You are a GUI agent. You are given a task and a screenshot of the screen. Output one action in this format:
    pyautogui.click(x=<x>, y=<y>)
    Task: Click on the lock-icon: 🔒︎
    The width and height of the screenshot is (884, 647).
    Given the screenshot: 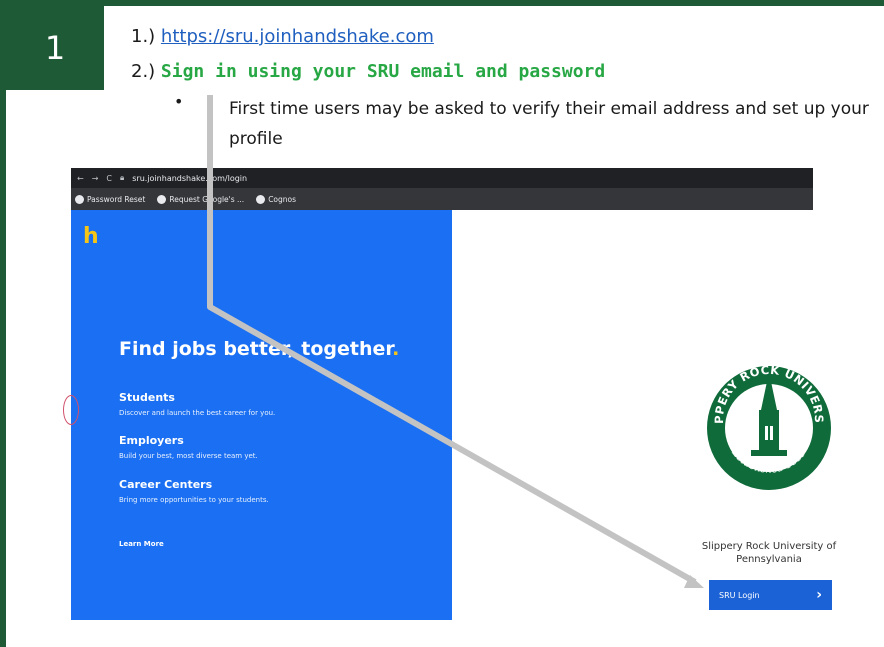 What is the action you would take?
    pyautogui.click(x=122, y=177)
    